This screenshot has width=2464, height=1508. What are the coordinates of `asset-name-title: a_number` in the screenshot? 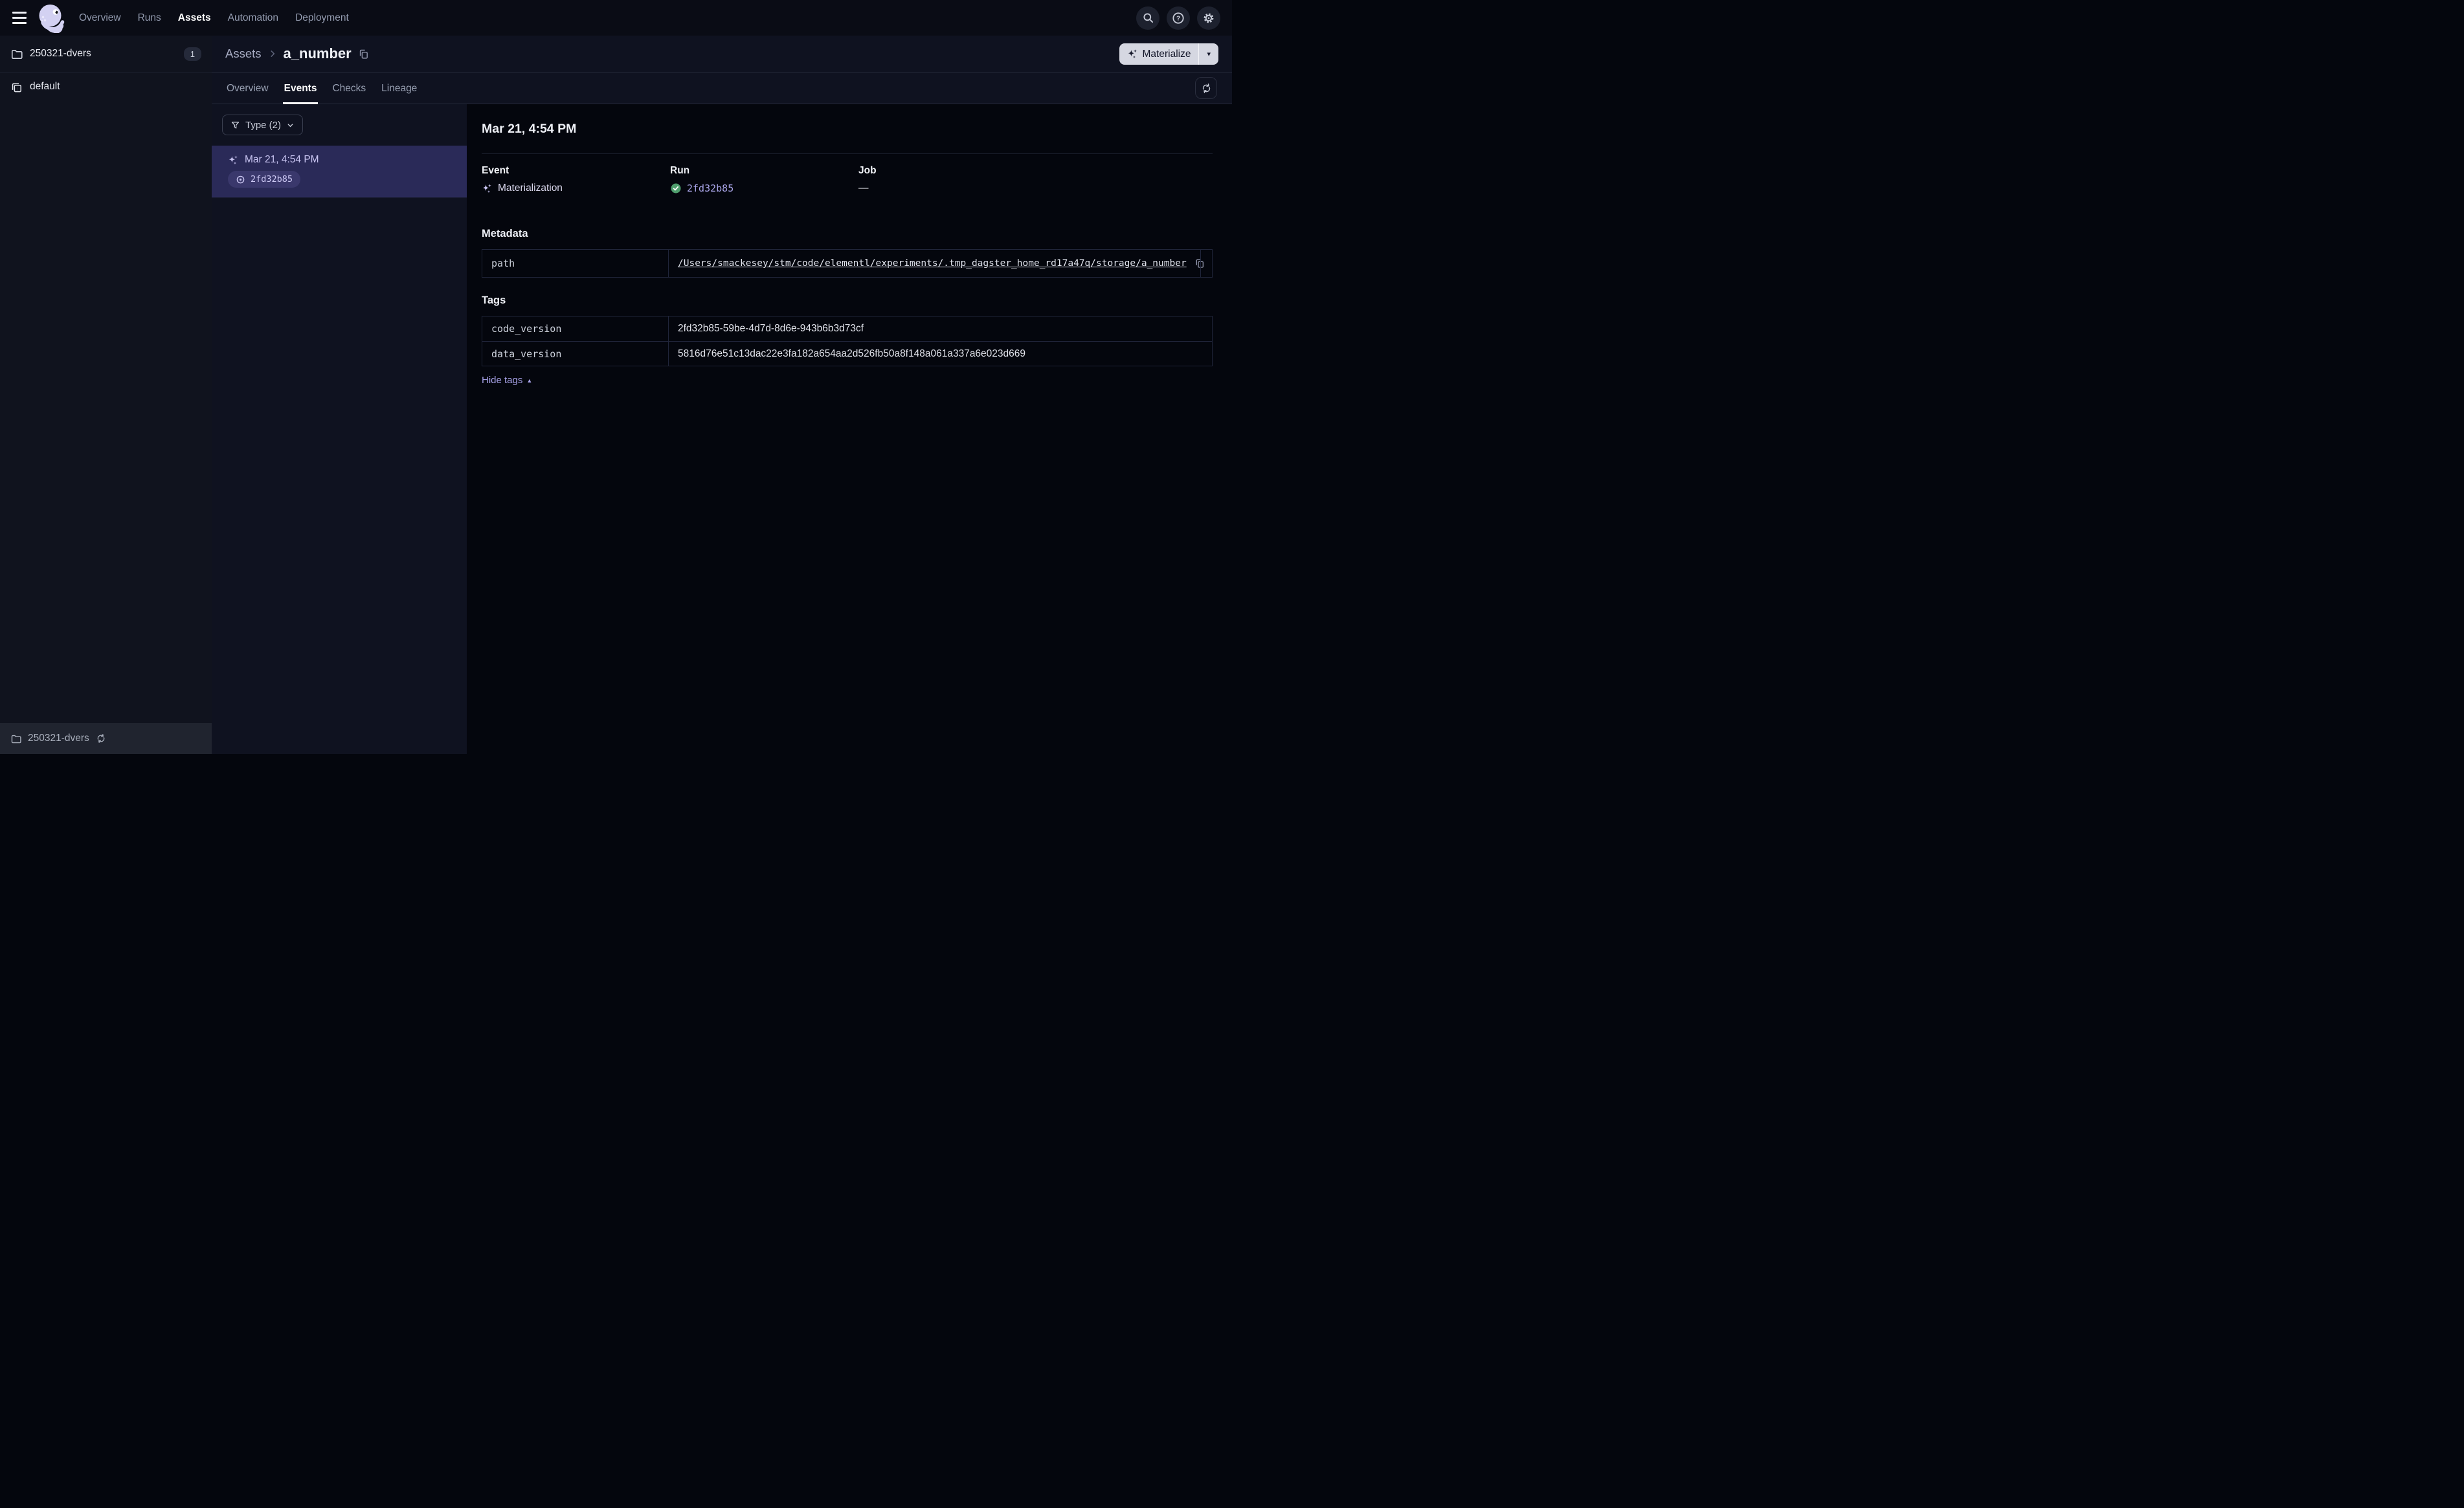 It's located at (317, 53).